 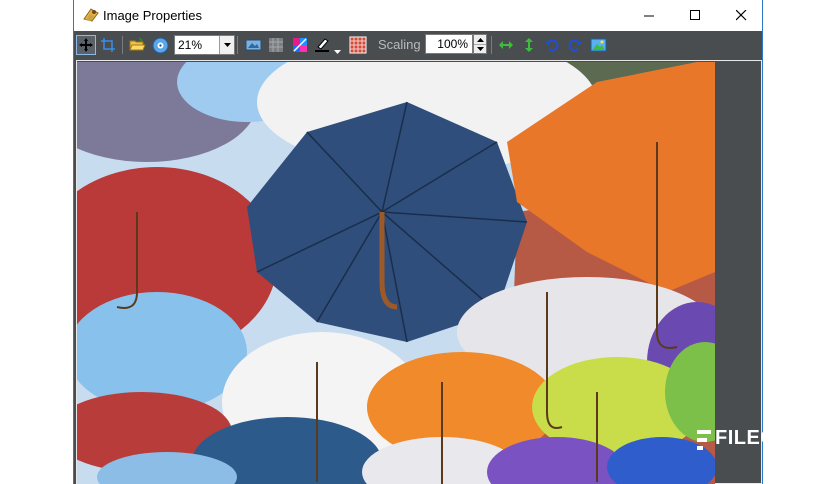 I want to click on brush-dropdown-arrow, so click(x=337, y=51).